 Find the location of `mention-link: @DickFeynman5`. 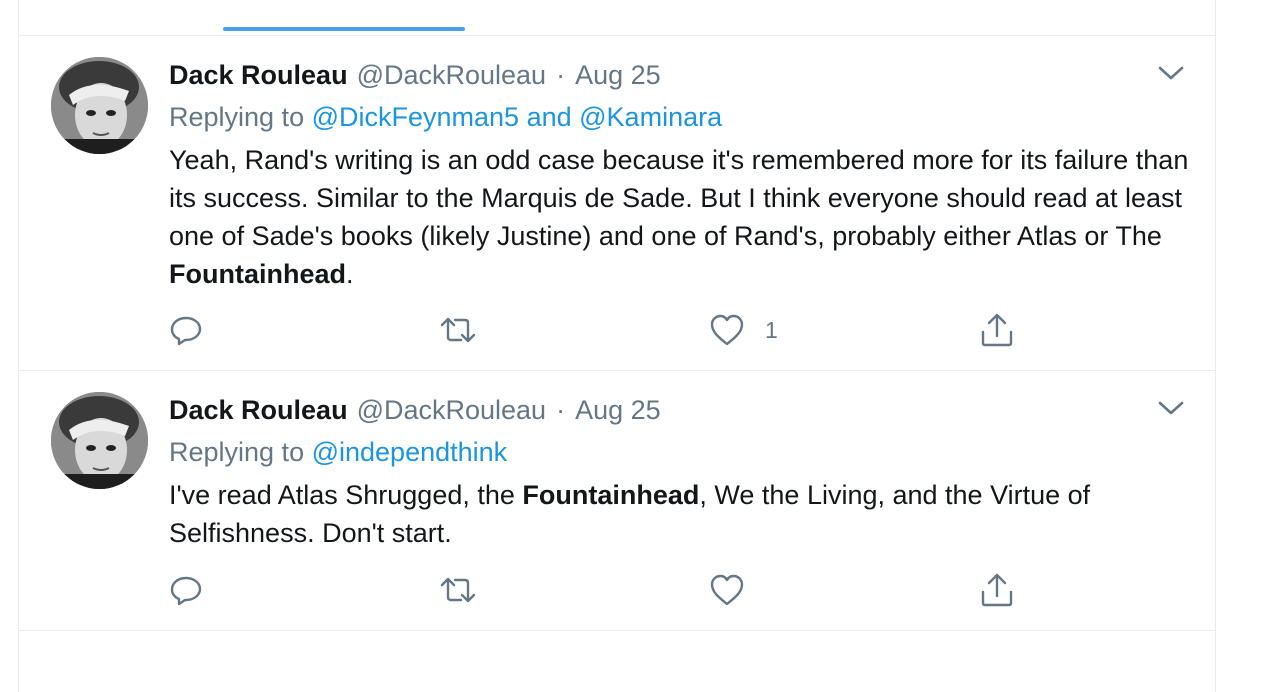

mention-link: @DickFeynman5 is located at coordinates (415, 117).